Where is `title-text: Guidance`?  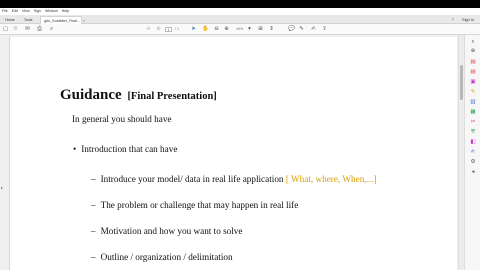 title-text: Guidance is located at coordinates (91, 95).